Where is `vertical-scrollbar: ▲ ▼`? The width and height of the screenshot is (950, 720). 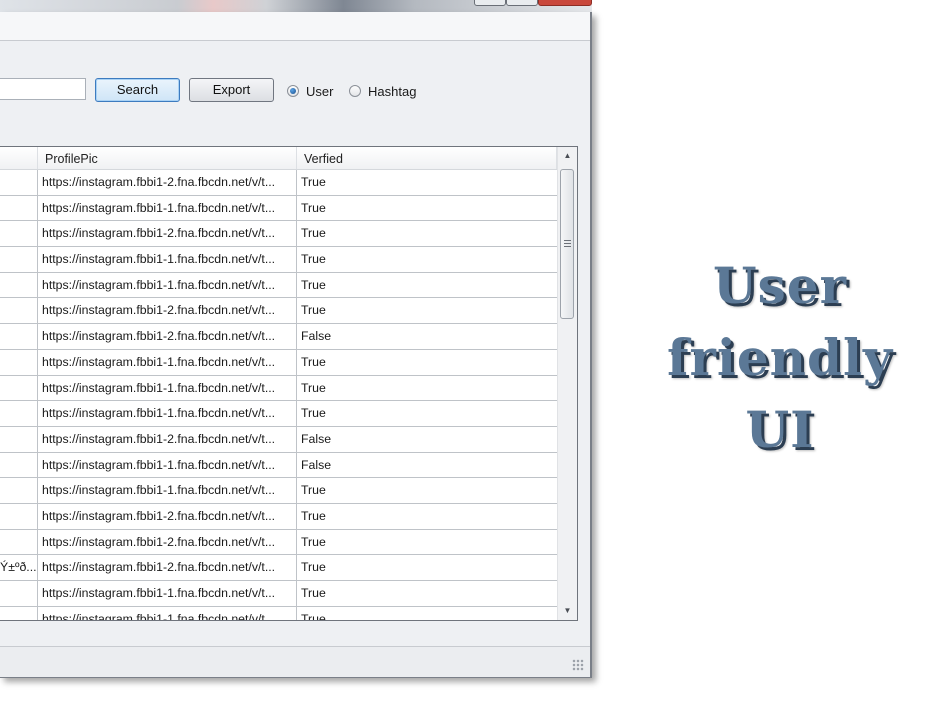
vertical-scrollbar: ▲ ▼ is located at coordinates (567, 383).